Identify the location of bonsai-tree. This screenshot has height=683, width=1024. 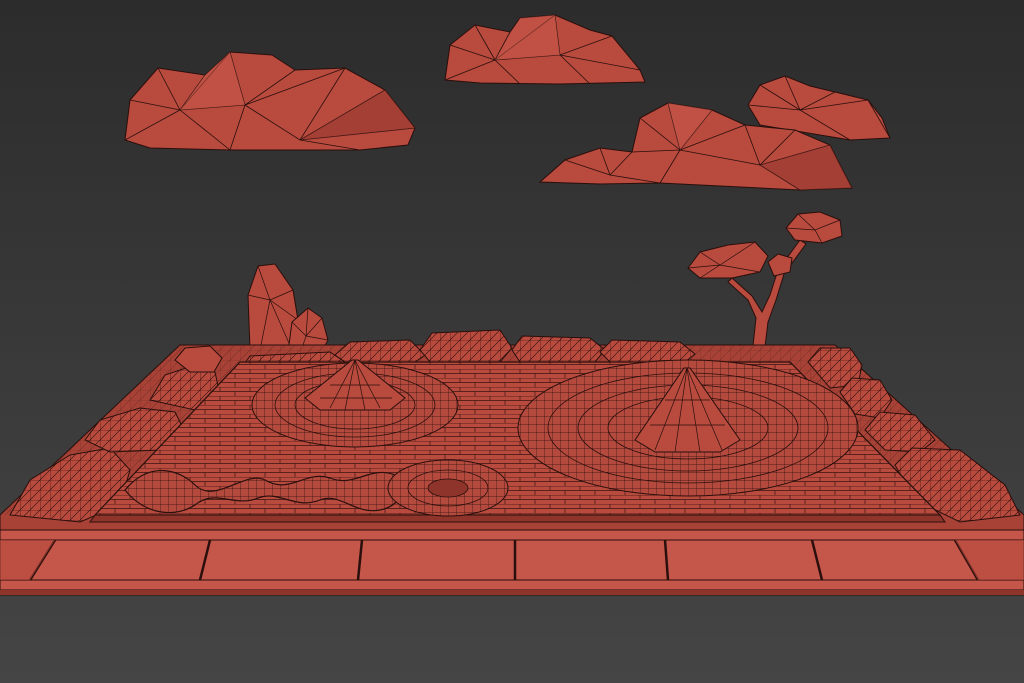
(765, 284).